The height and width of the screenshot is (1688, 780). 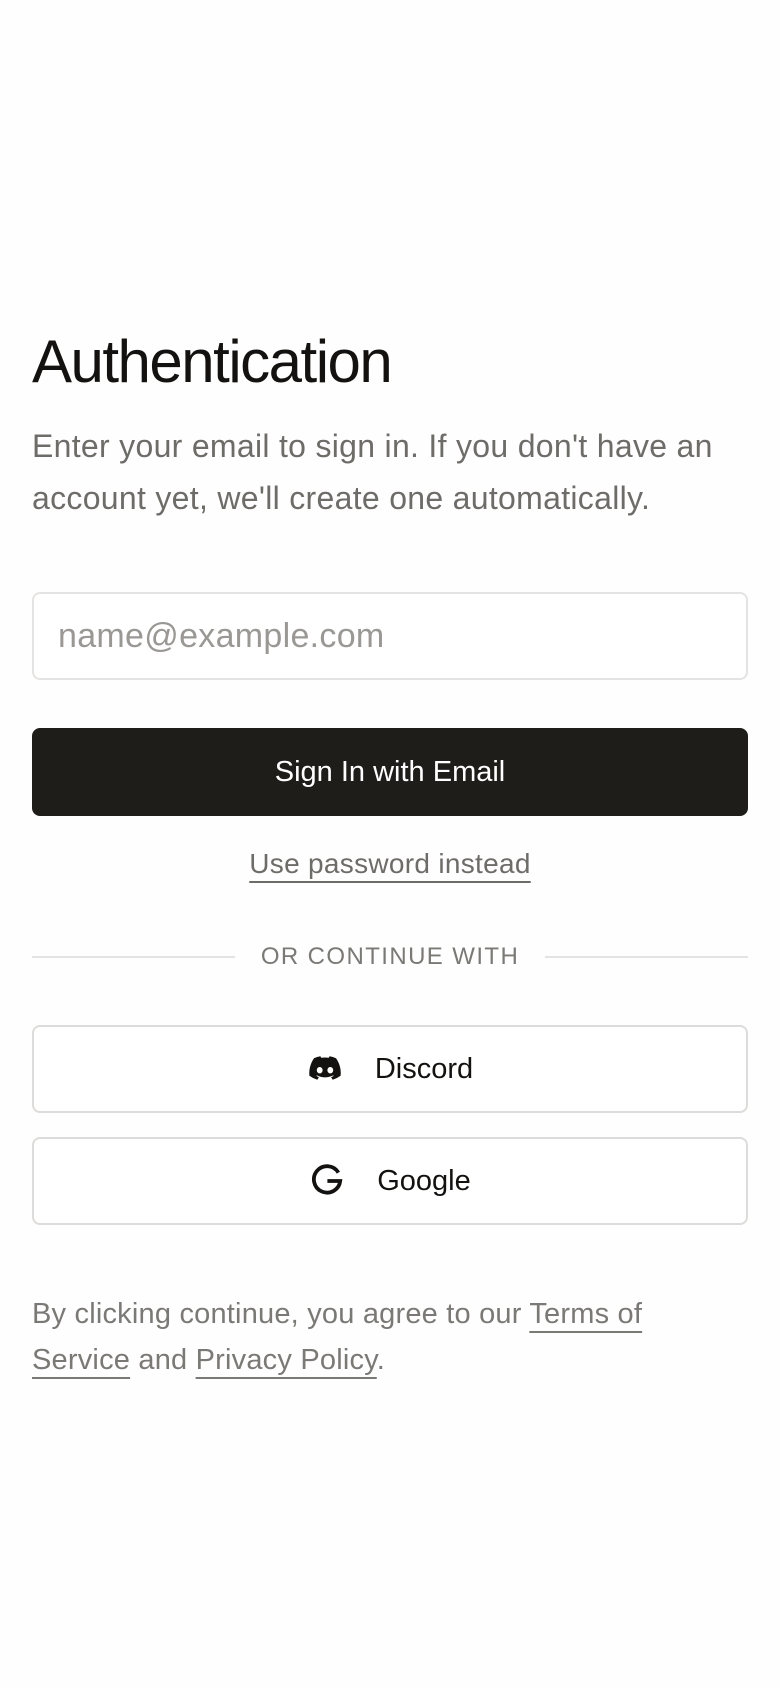 What do you see at coordinates (381, 1360) in the screenshot?
I see `legal-suffix: .` at bounding box center [381, 1360].